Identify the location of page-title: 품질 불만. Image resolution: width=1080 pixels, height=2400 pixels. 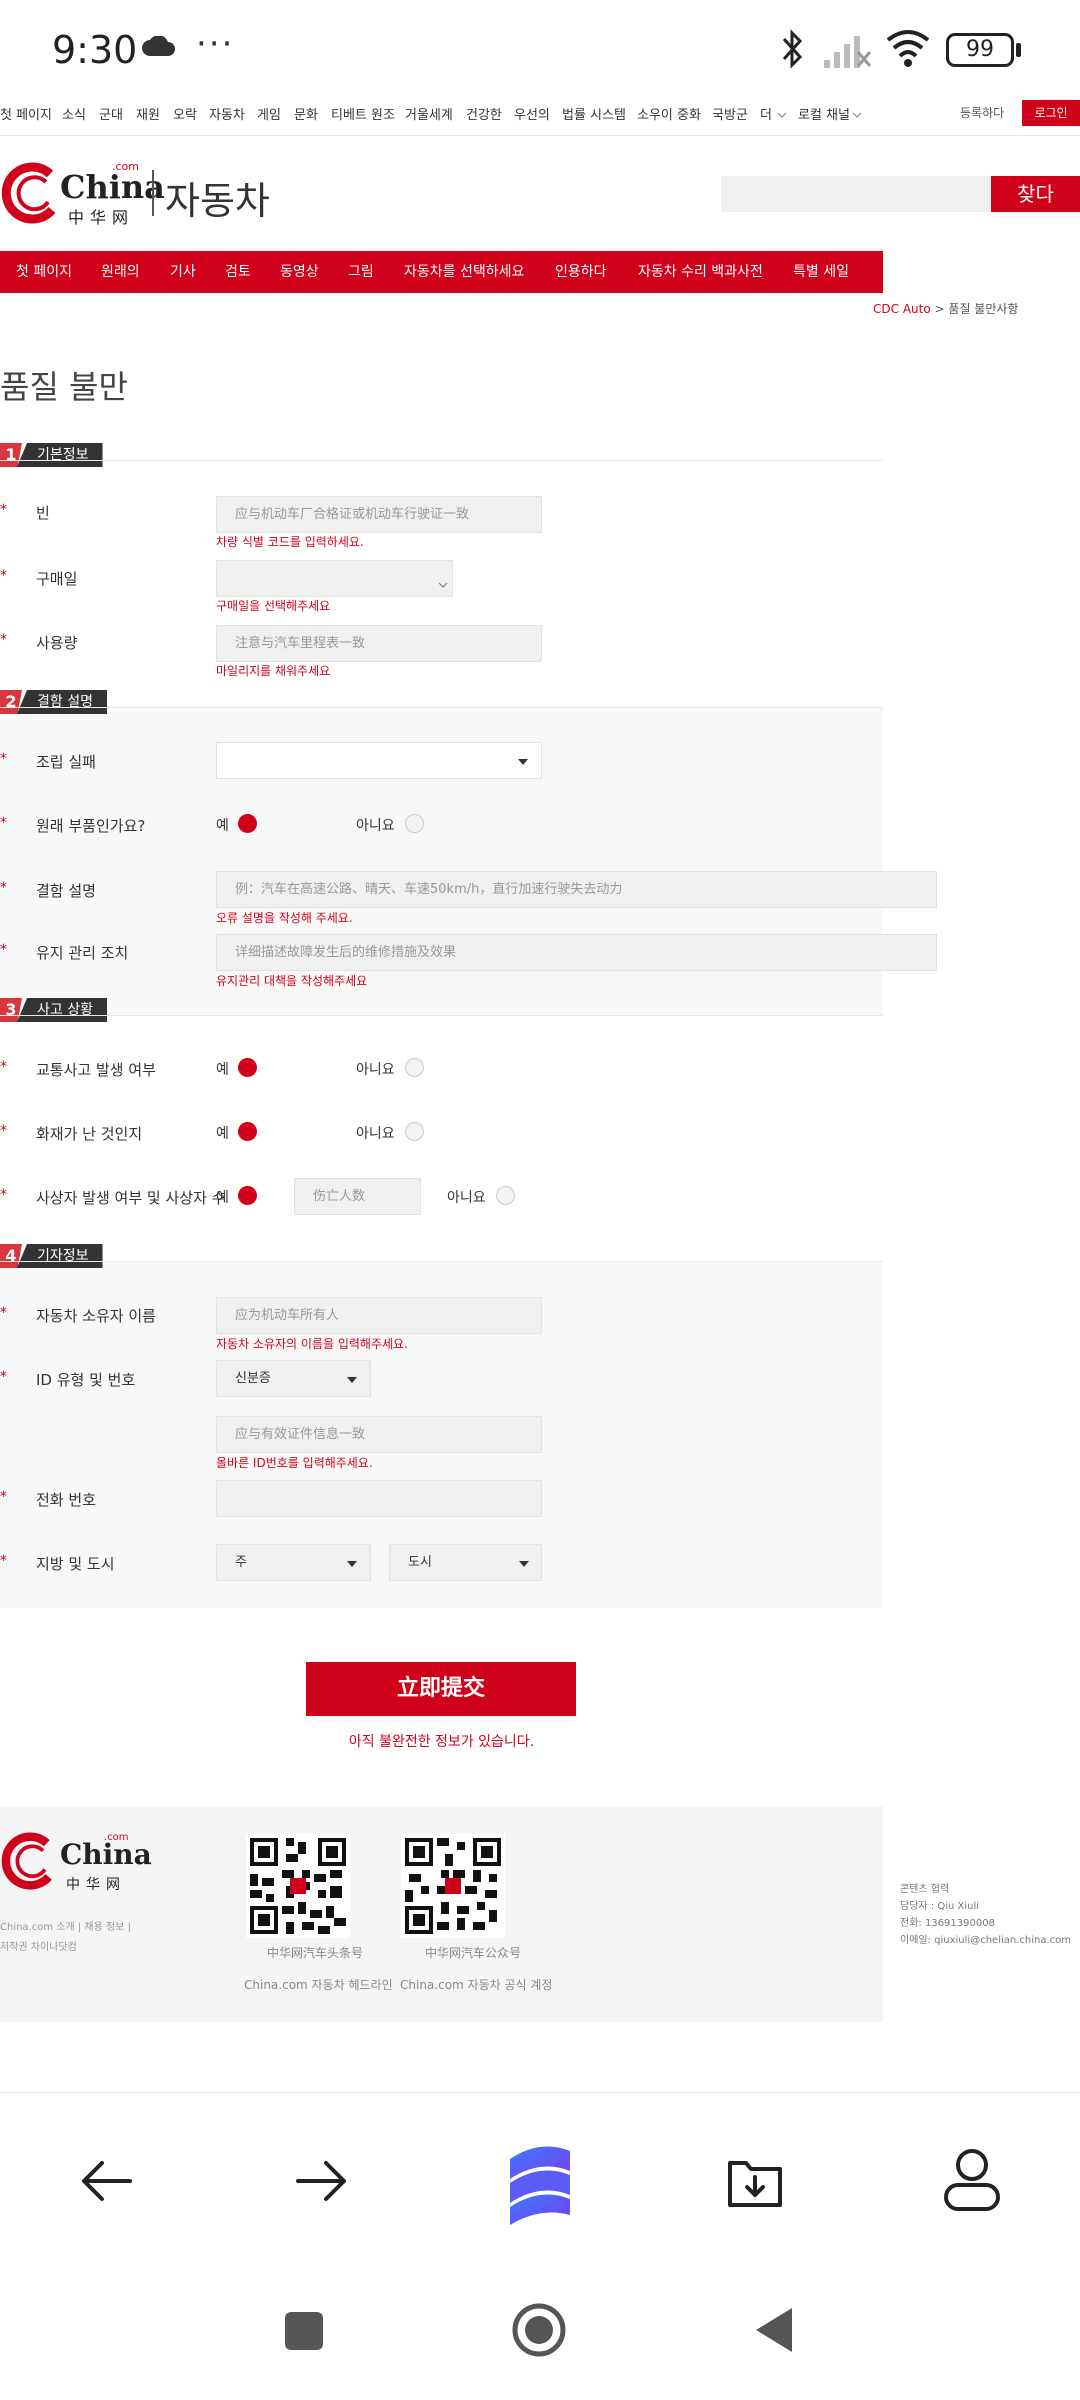
(64, 387).